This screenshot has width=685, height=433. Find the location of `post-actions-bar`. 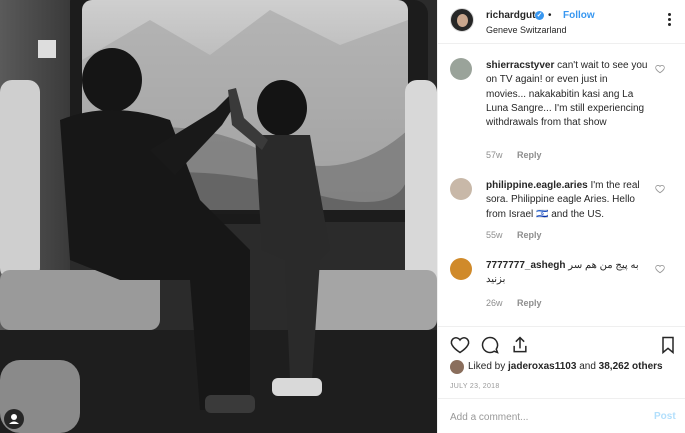

post-actions-bar is located at coordinates (561, 343).